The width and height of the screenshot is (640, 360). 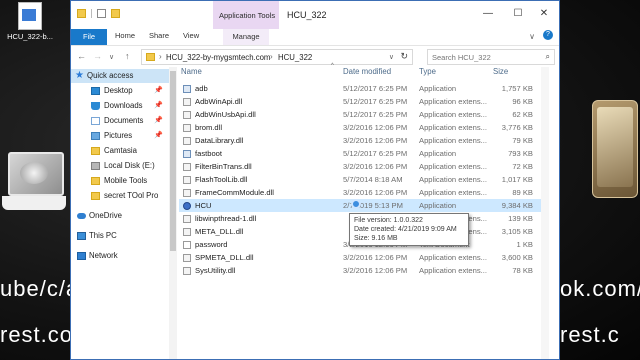 I want to click on quick-access-toolbar, so click(x=98, y=13).